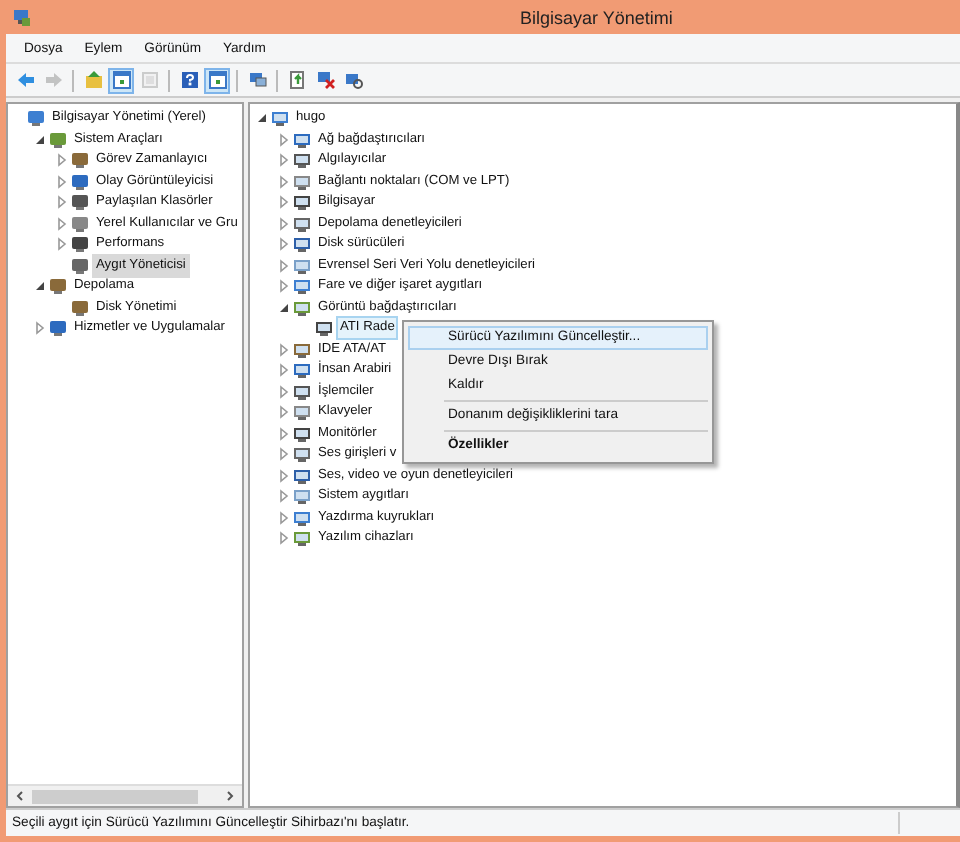 The image size is (960, 842). I want to click on pane-button, so click(217, 80).